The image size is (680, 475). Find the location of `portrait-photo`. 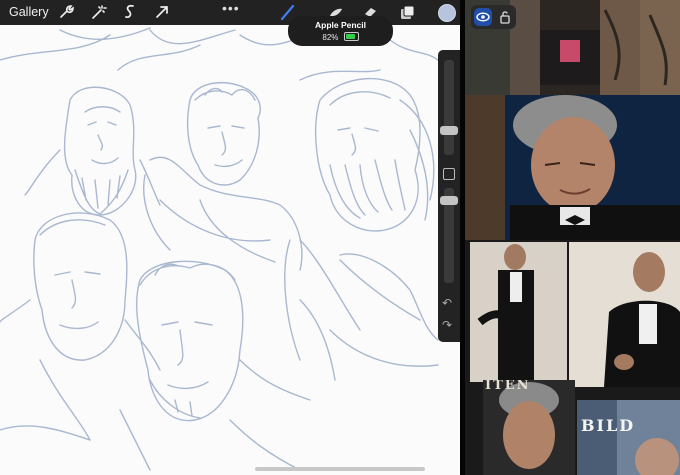

portrait-photo is located at coordinates (572, 167).